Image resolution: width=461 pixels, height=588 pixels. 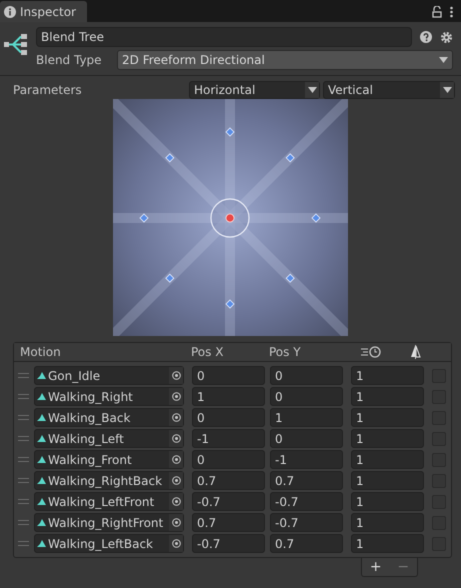 What do you see at coordinates (389, 89) in the screenshot?
I see `vertical-parameter-dropdown: Vertical` at bounding box center [389, 89].